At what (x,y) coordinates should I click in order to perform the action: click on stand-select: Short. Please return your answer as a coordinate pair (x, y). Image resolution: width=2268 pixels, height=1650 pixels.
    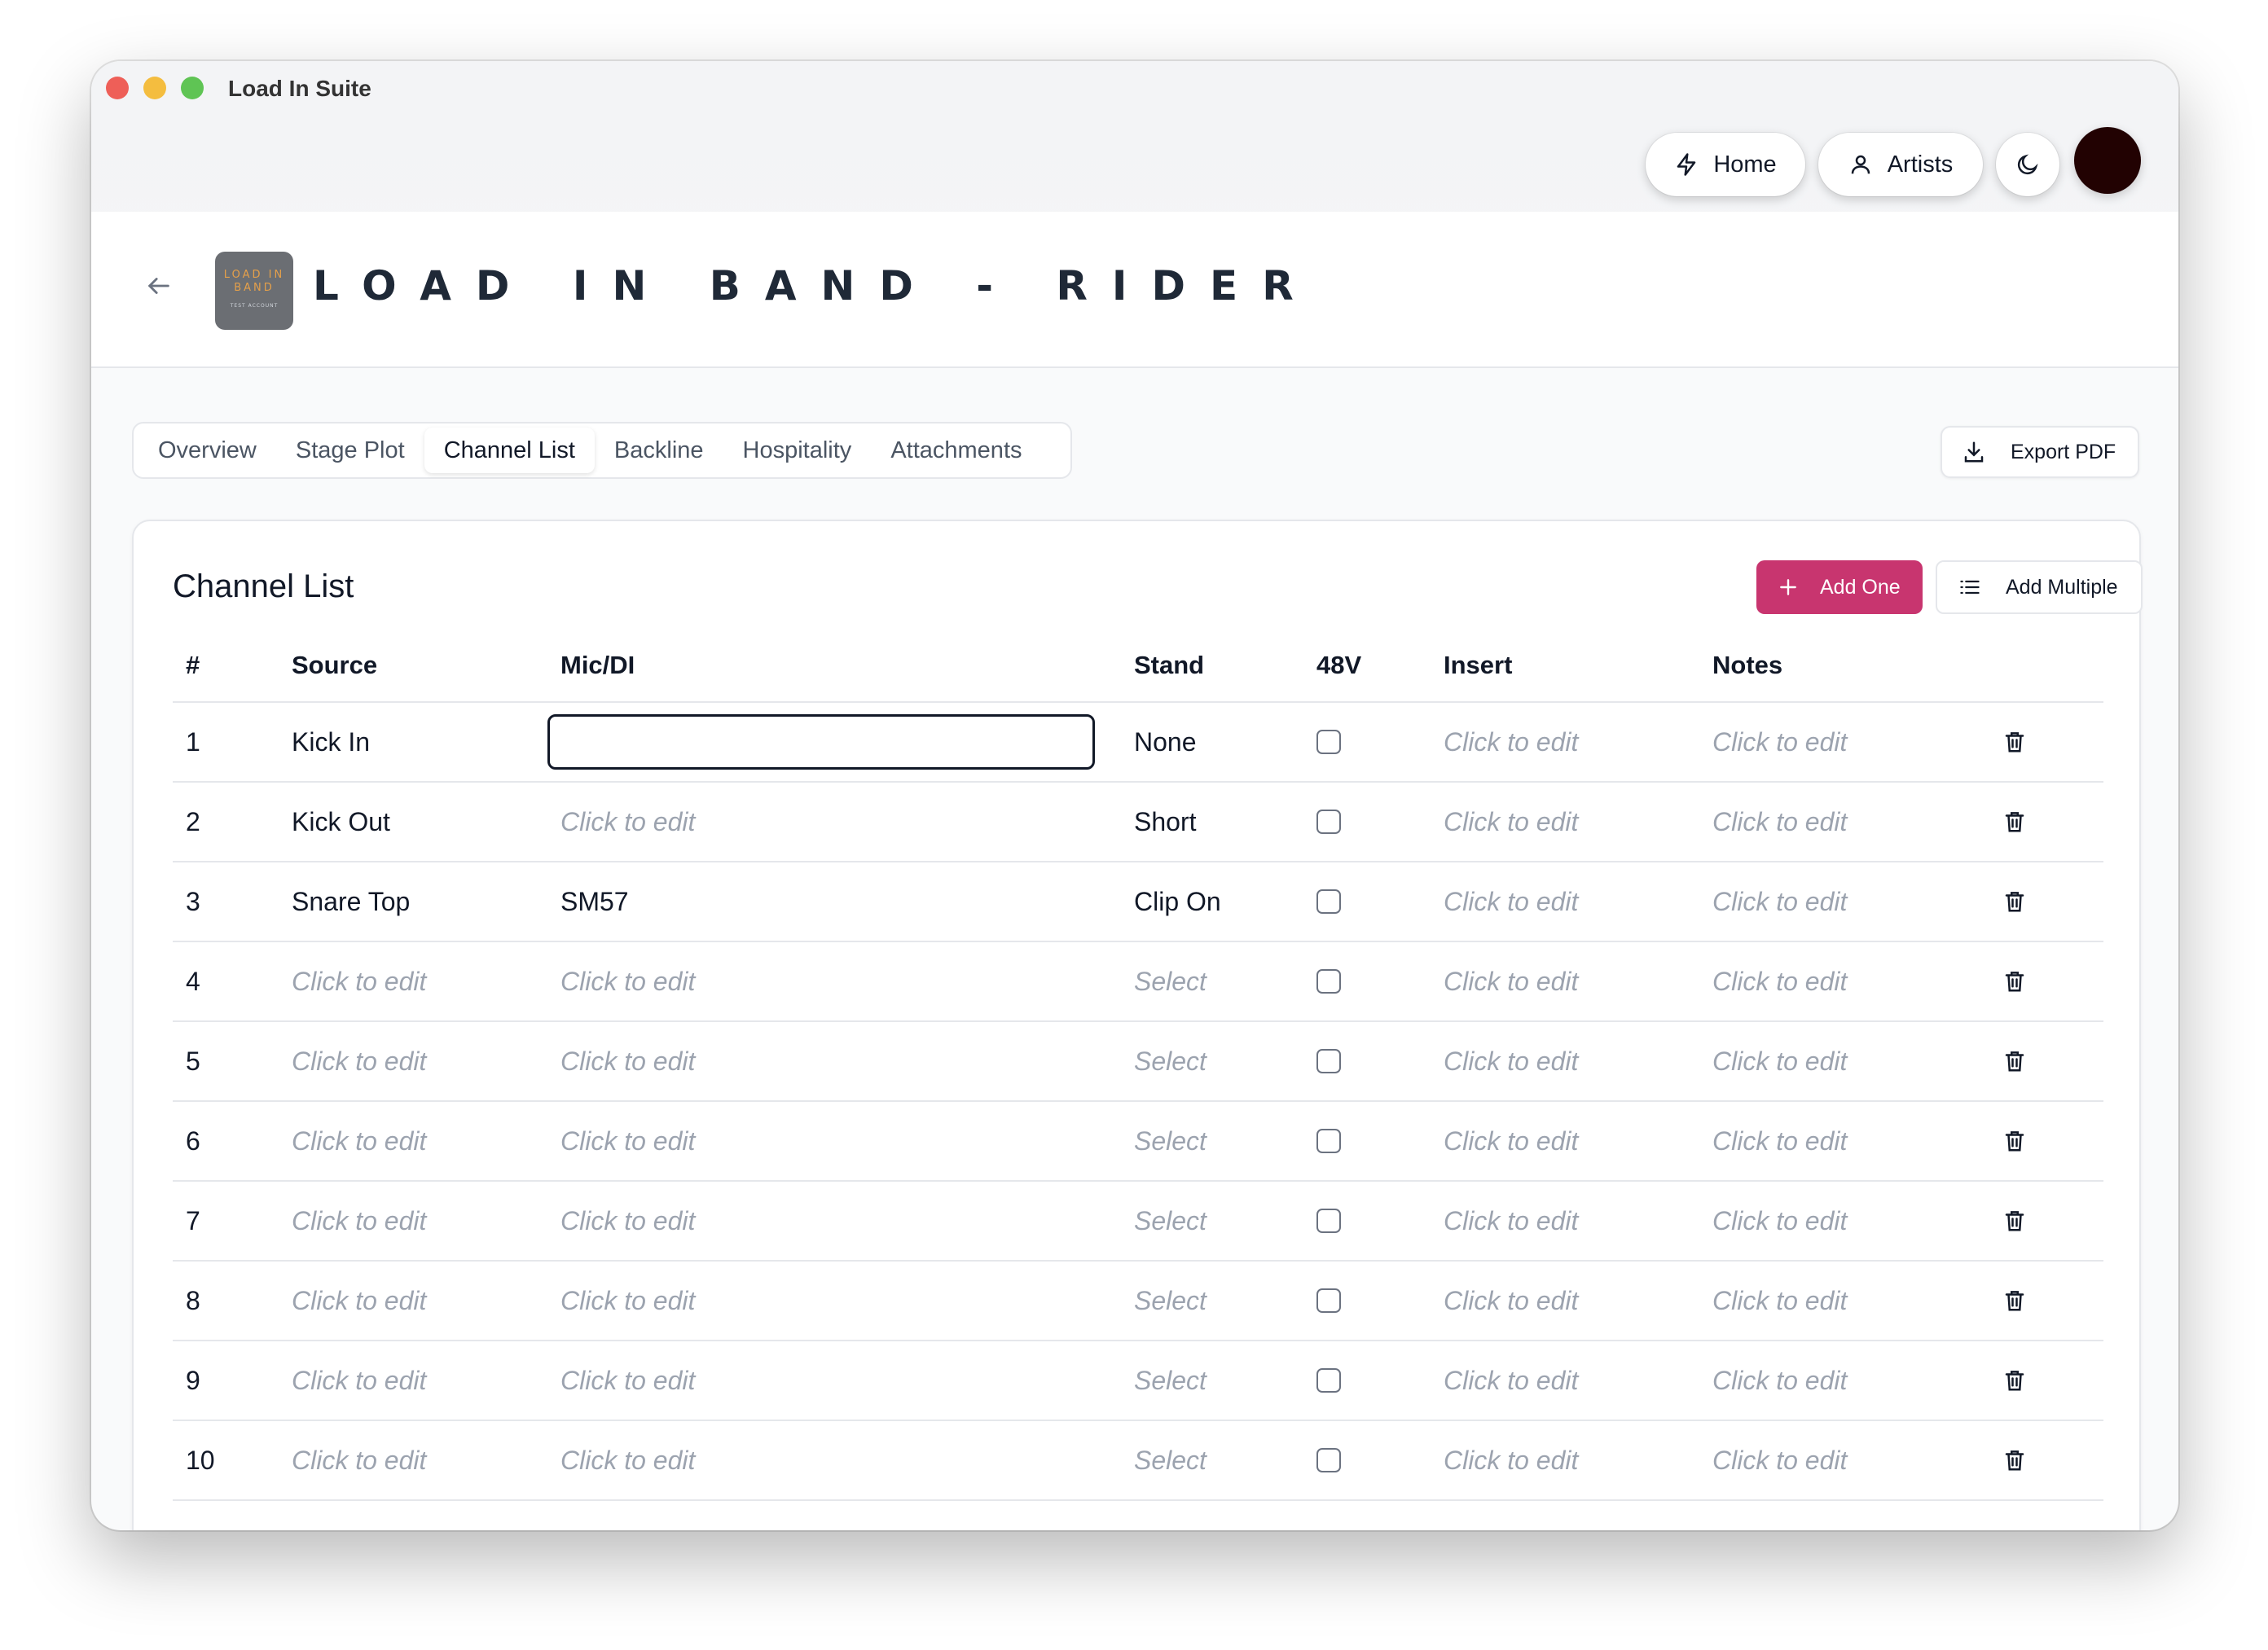
    Looking at the image, I should click on (1212, 822).